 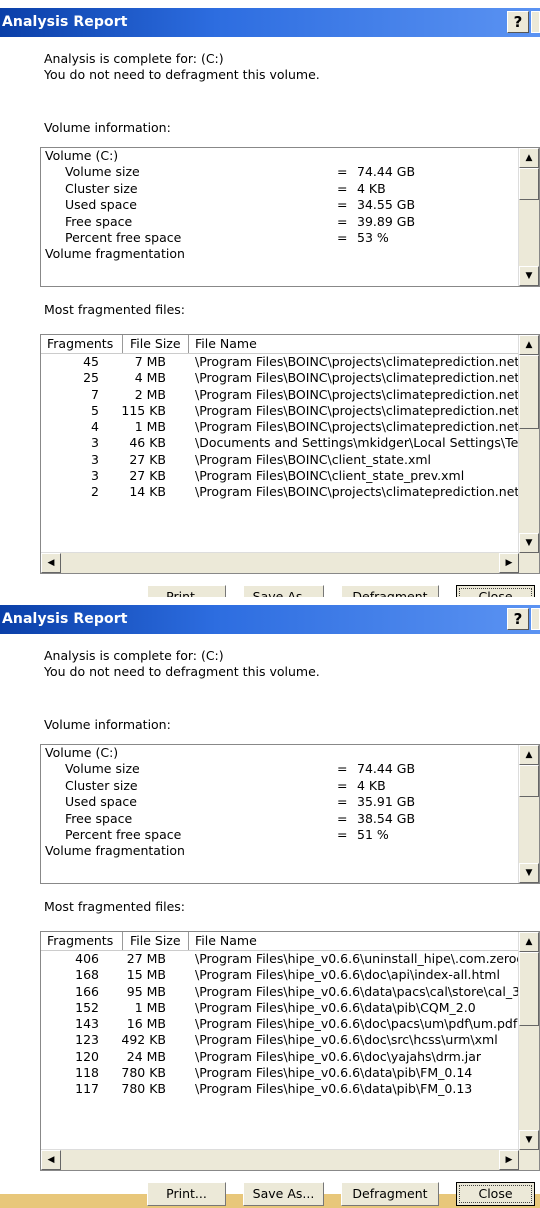 What do you see at coordinates (342, 802) in the screenshot?
I see `equals-sign: =` at bounding box center [342, 802].